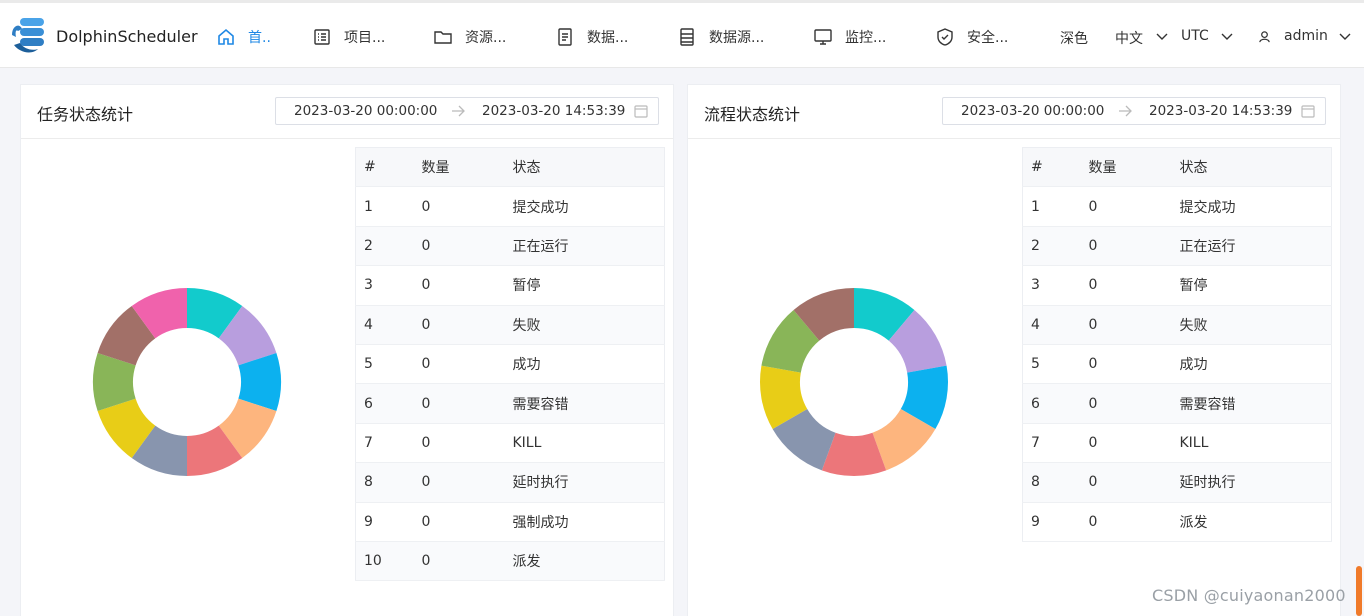 This screenshot has height=616, width=1364. Describe the element at coordinates (1129, 38) in the screenshot. I see `language-select: 中文` at that location.